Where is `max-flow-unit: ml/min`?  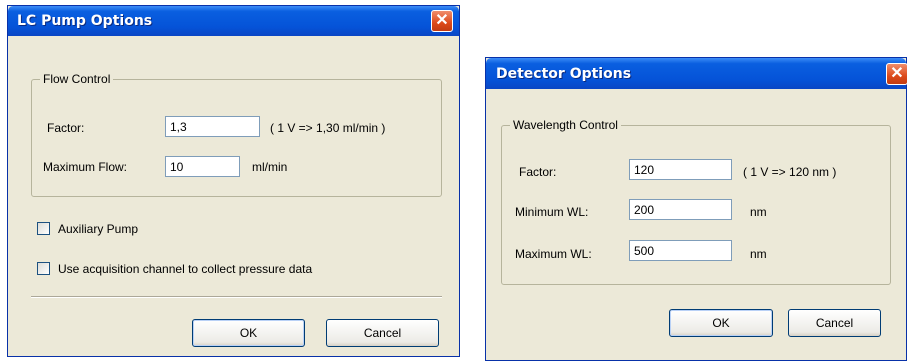 max-flow-unit: ml/min is located at coordinates (270, 167).